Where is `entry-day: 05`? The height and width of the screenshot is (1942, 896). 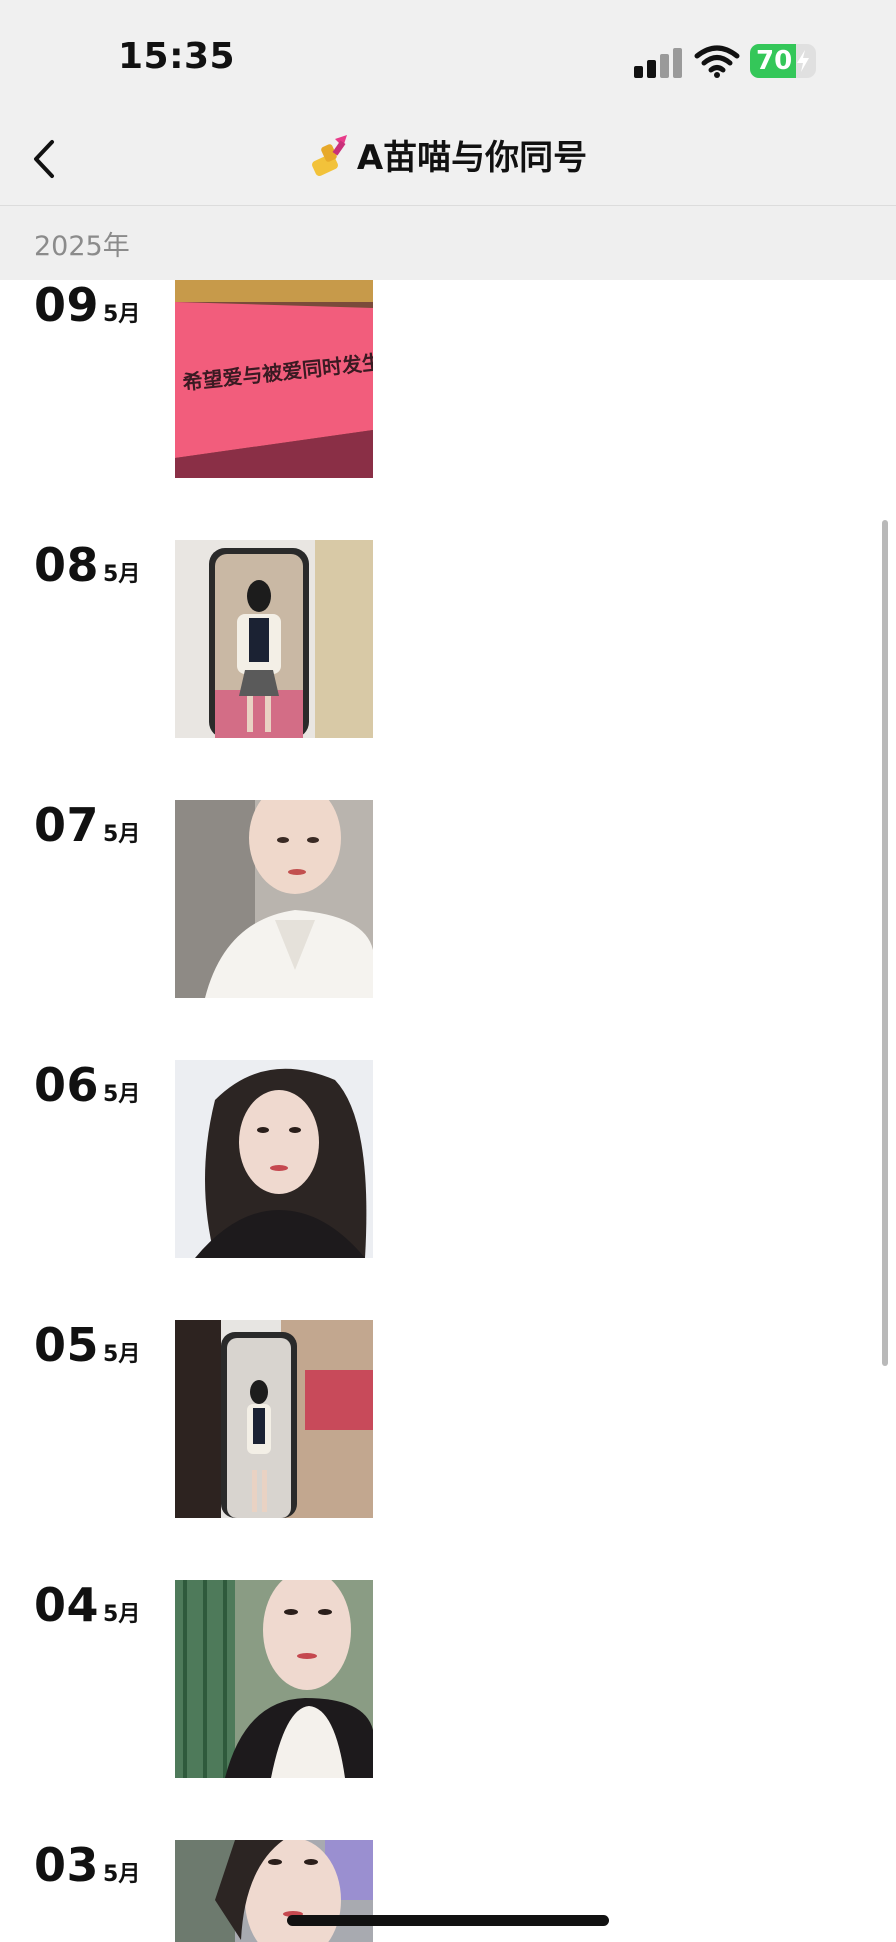 entry-day: 05 is located at coordinates (67, 1345).